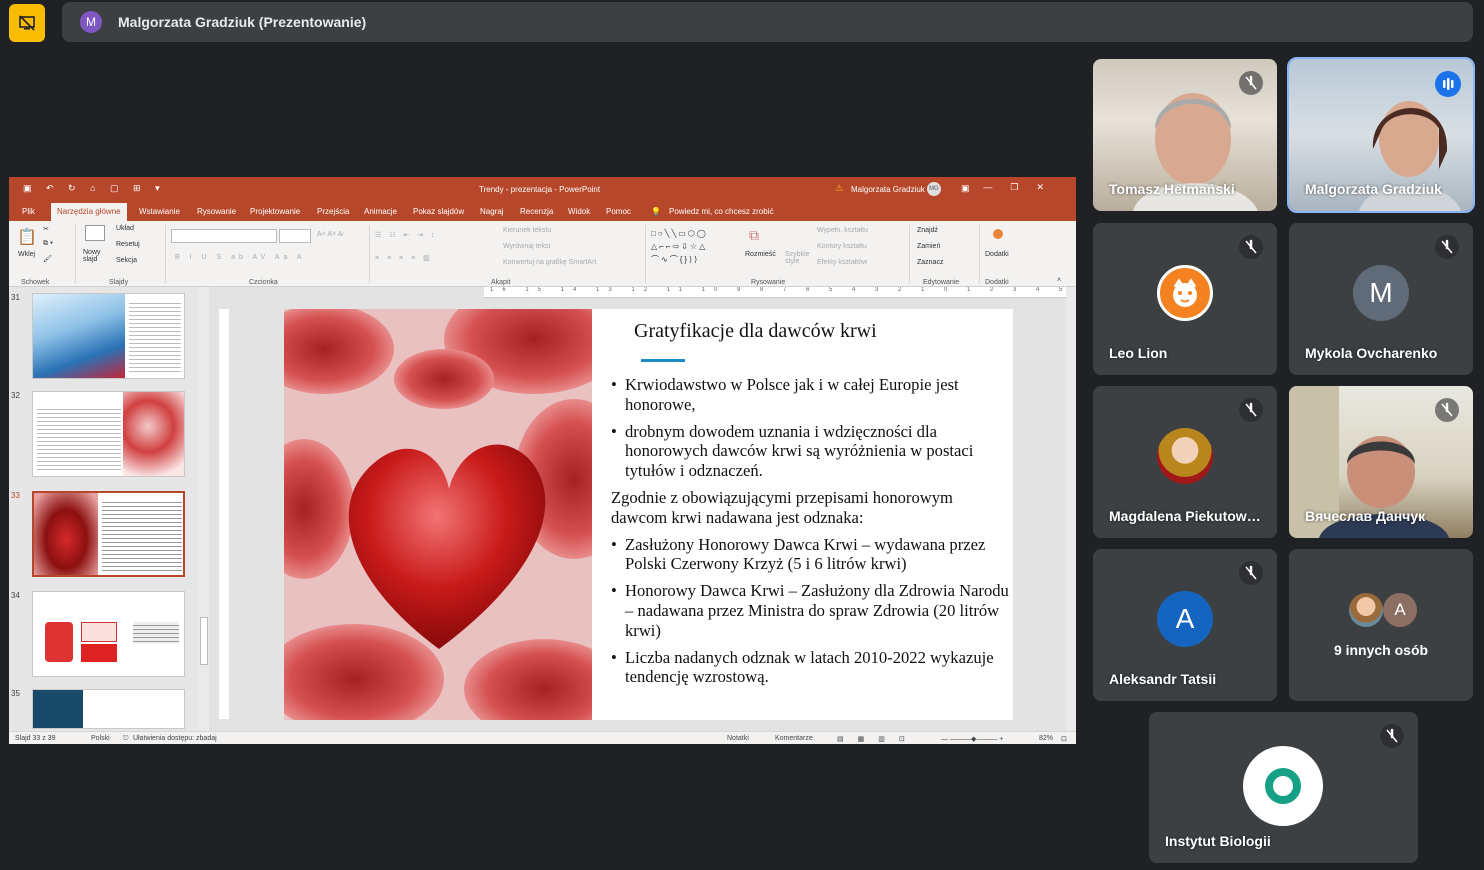 This screenshot has width=1484, height=870. What do you see at coordinates (1251, 573) in the screenshot?
I see `muted-mic-icon` at bounding box center [1251, 573].